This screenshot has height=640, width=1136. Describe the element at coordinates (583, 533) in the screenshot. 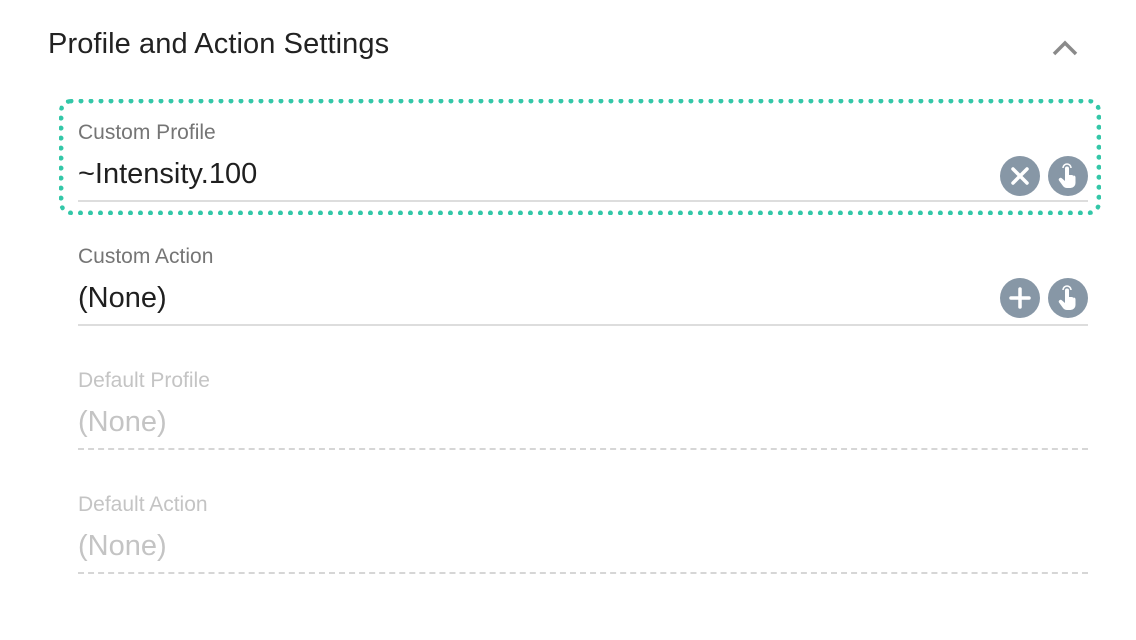

I see `default-action-field: Default Action (None)` at that location.